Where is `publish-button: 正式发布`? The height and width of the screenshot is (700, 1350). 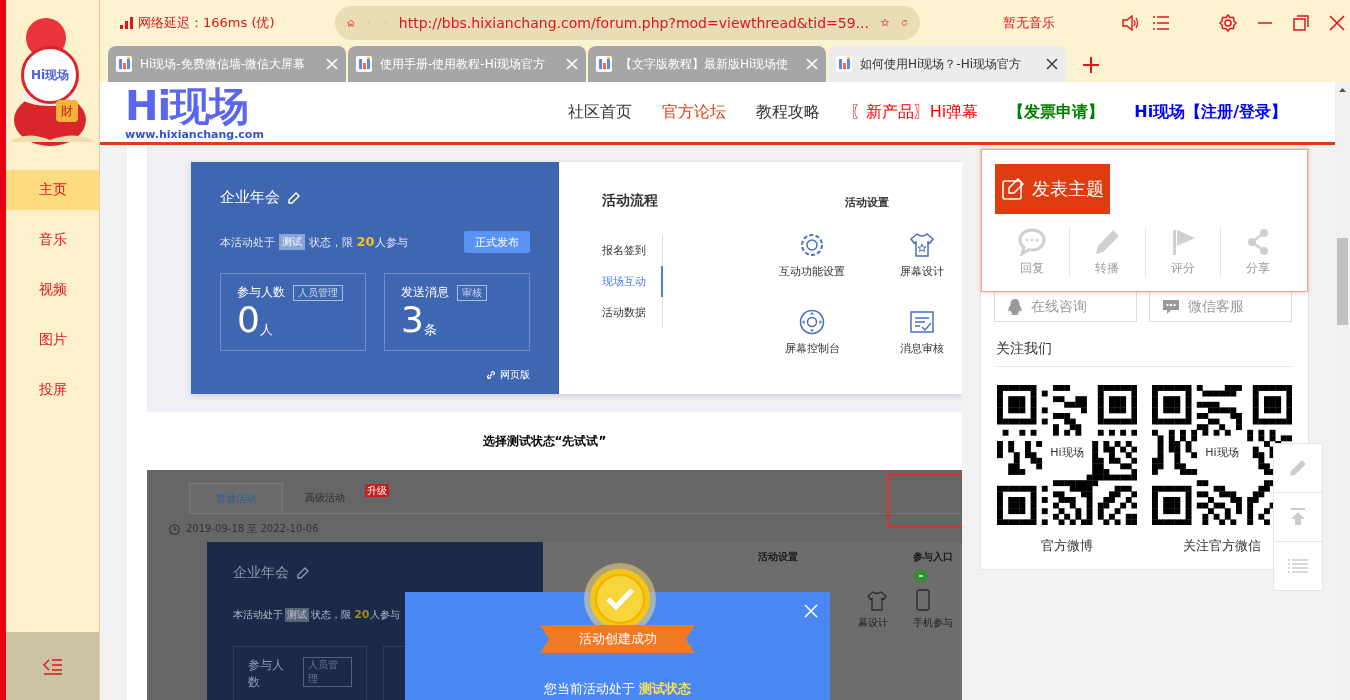 publish-button: 正式发布 is located at coordinates (497, 242).